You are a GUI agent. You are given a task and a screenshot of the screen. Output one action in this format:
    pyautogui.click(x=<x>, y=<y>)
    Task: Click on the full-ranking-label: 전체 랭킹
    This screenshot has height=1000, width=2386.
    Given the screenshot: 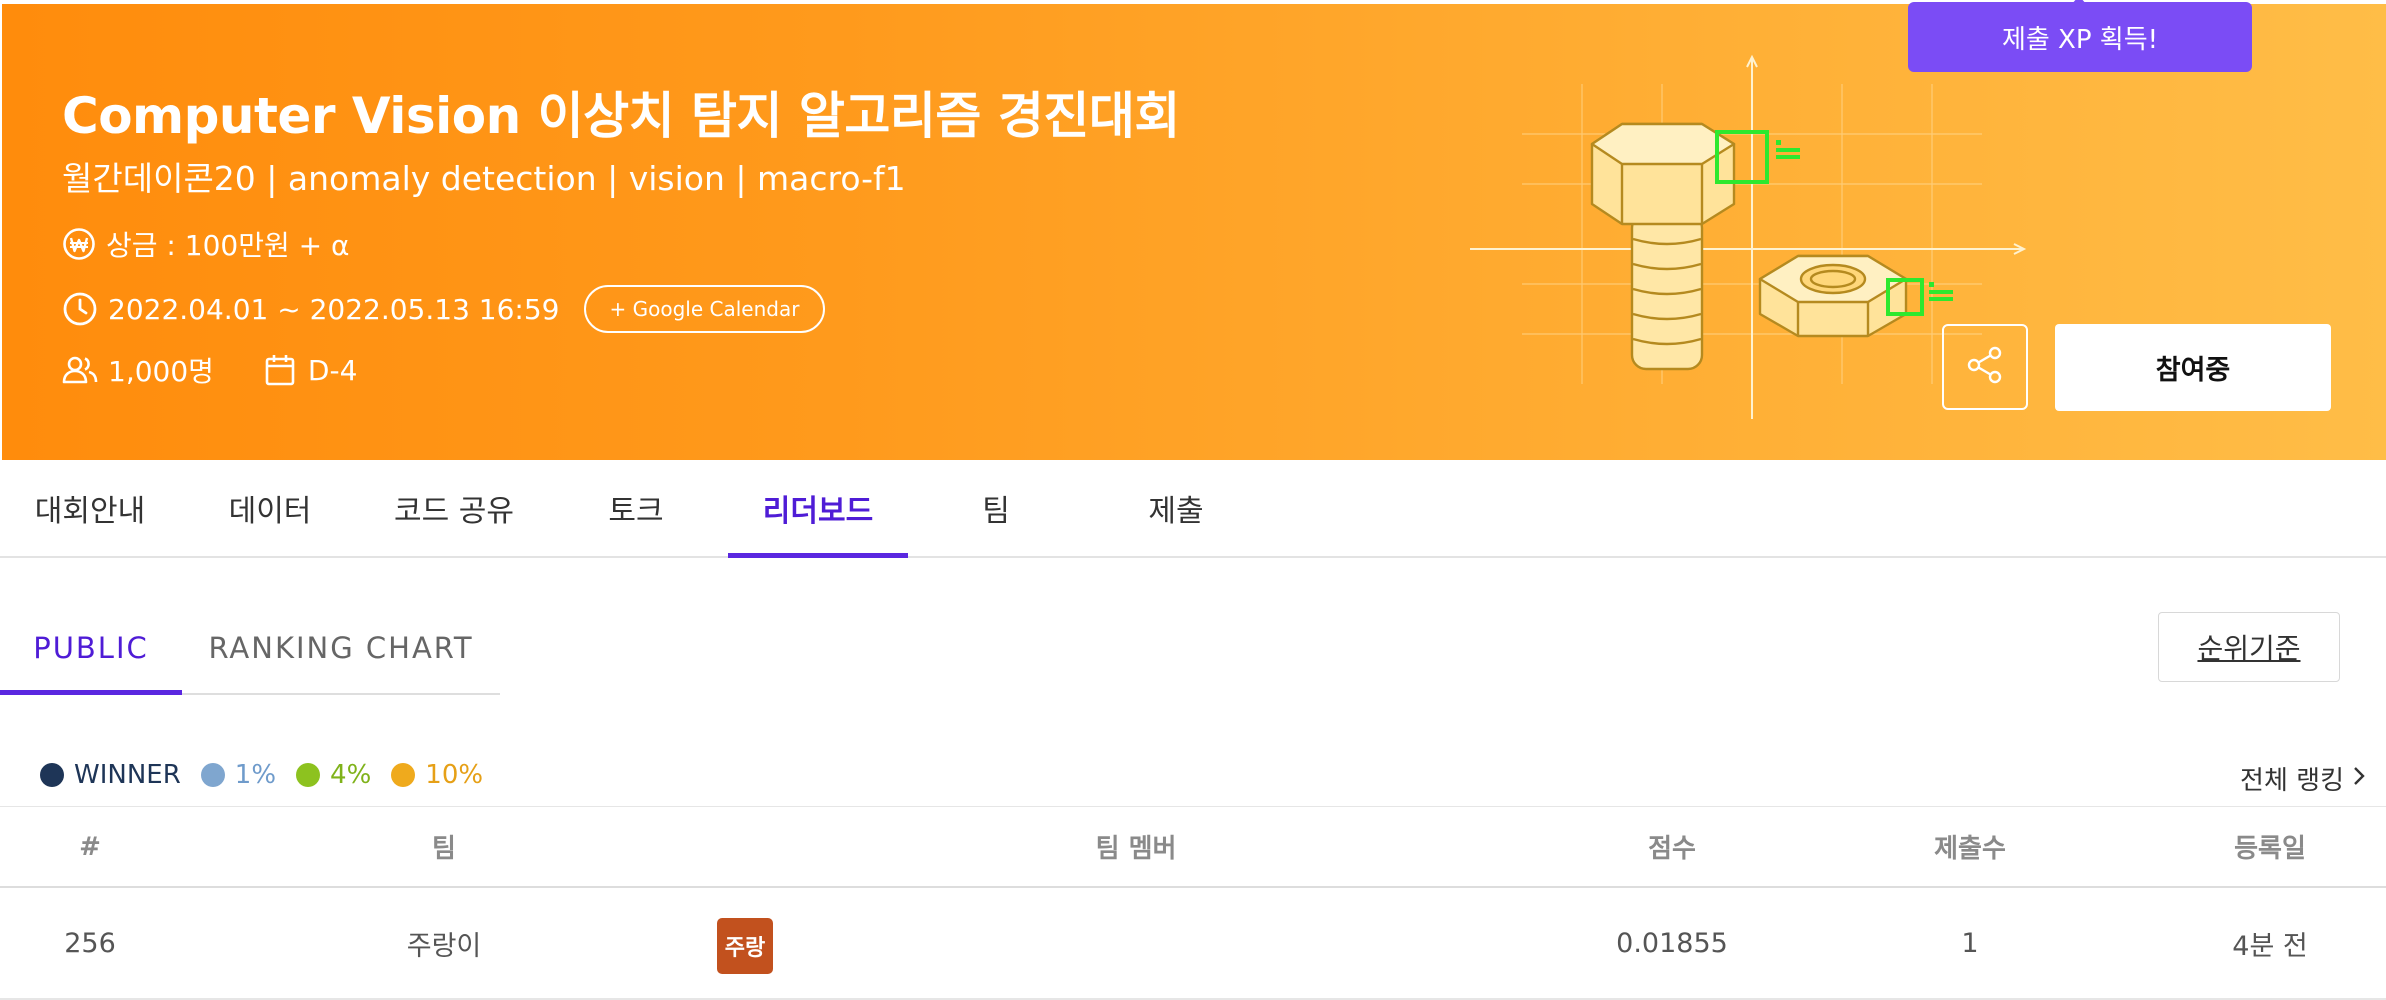 What is the action you would take?
    pyautogui.click(x=2292, y=781)
    